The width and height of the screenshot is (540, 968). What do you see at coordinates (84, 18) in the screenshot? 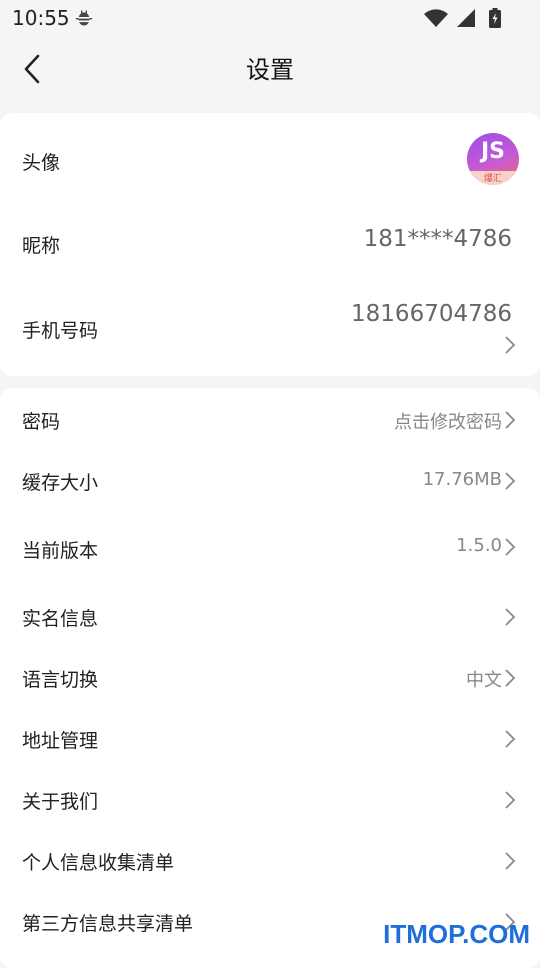
I see `debug-bug-icon` at bounding box center [84, 18].